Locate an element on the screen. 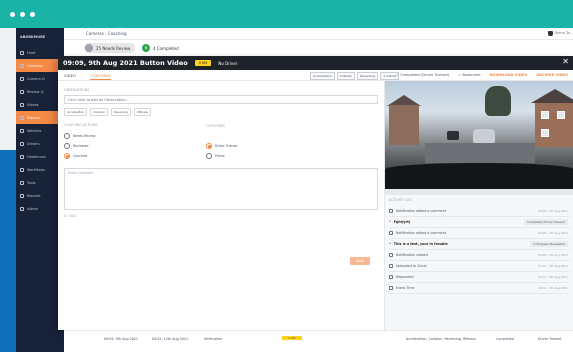 This screenshot has width=573, height=352. sidebar-item-label: Workflows is located at coordinates (36, 169).